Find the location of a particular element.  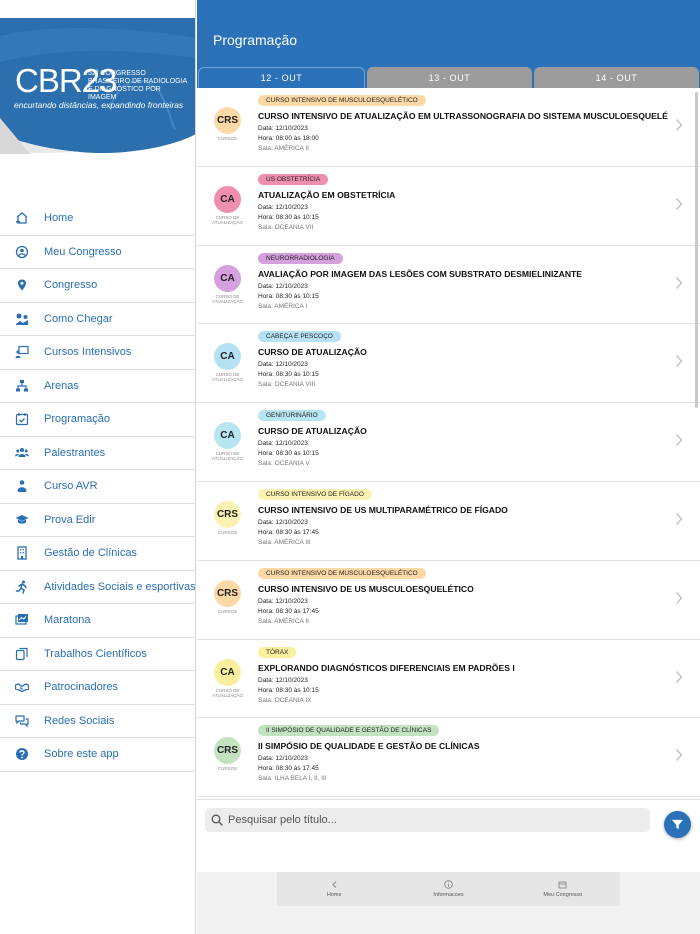

sidebar-item-label: Home is located at coordinates (59, 218).